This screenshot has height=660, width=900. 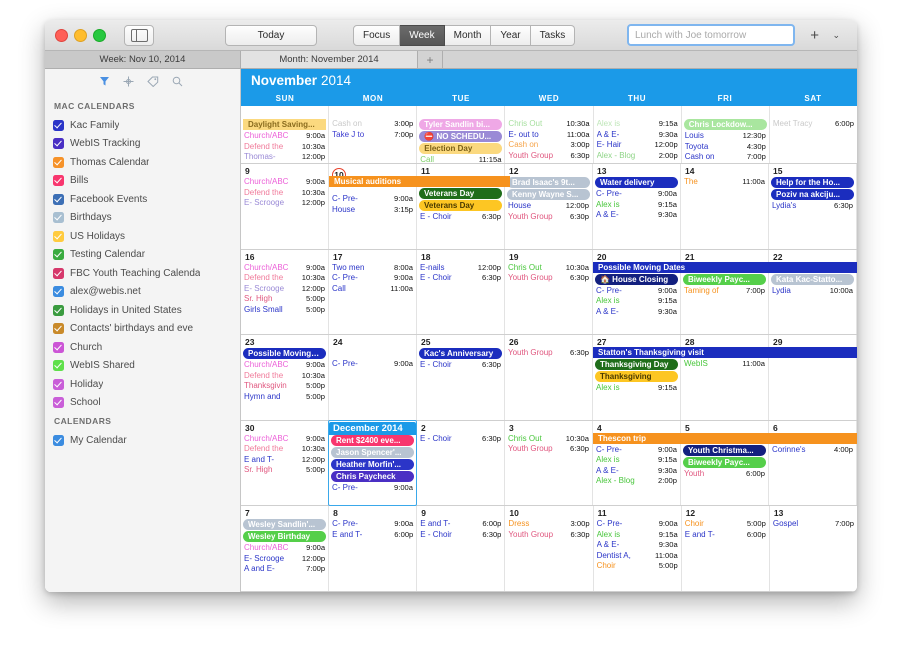 What do you see at coordinates (461, 463) in the screenshot?
I see `calendar-day-cell: 2E - Choir 6:30p` at bounding box center [461, 463].